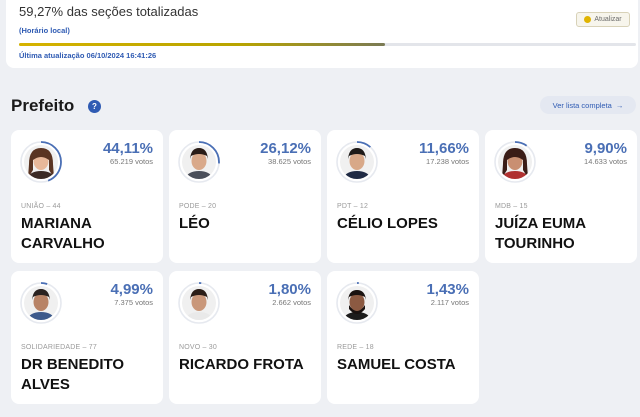 Image resolution: width=640 pixels, height=417 pixels. I want to click on totalization-progress-fill, so click(202, 44).